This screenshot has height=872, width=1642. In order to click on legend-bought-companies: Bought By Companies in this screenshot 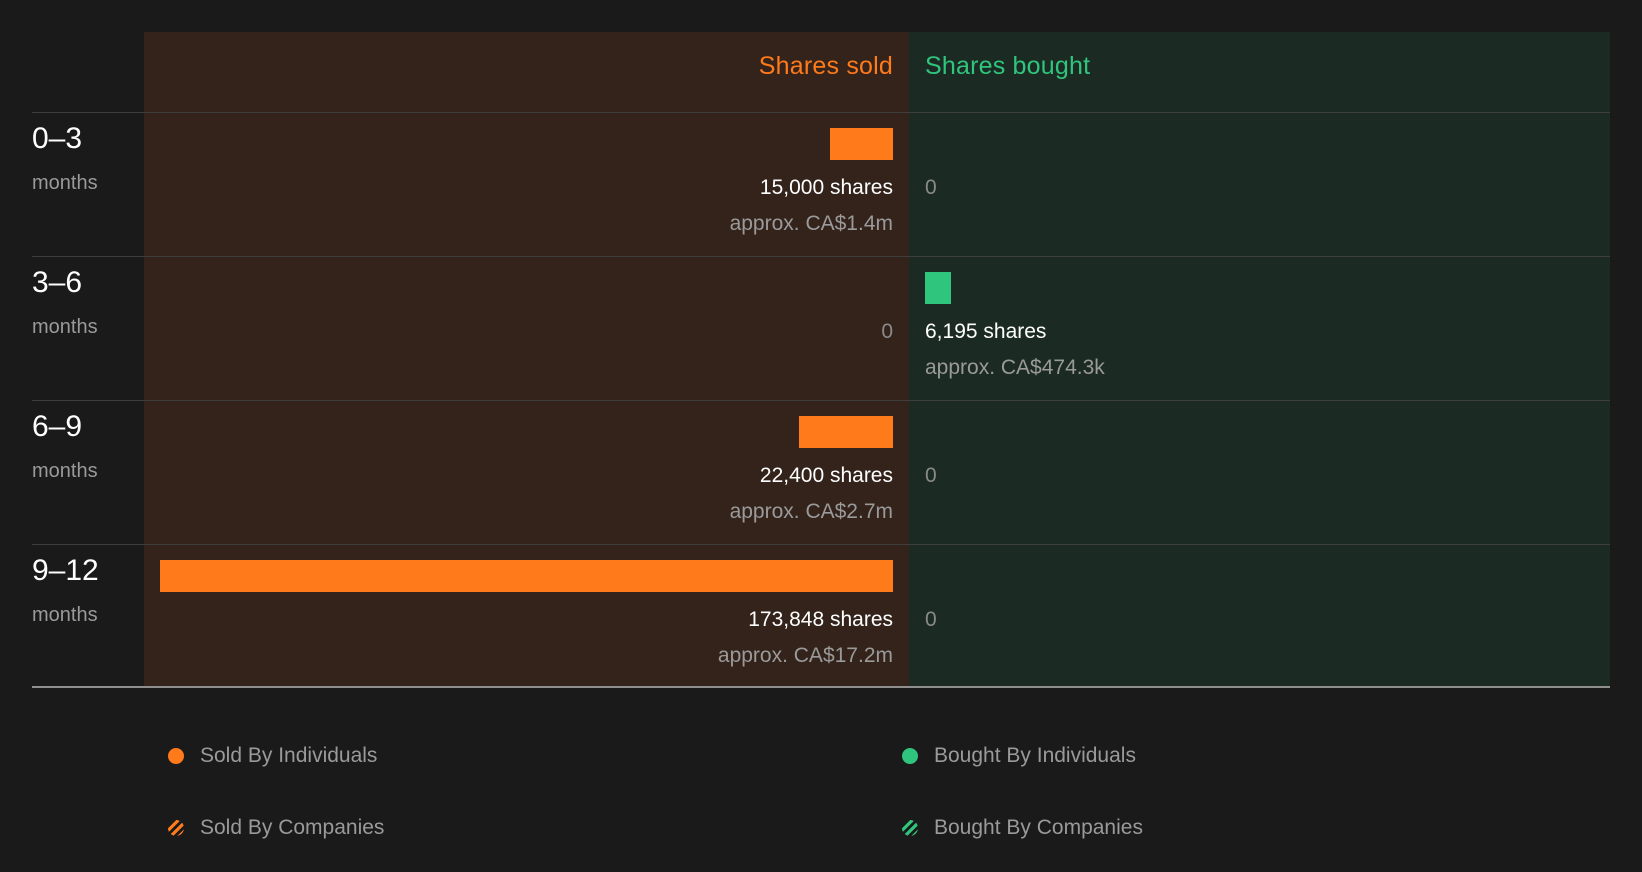, I will do `click(1022, 828)`.